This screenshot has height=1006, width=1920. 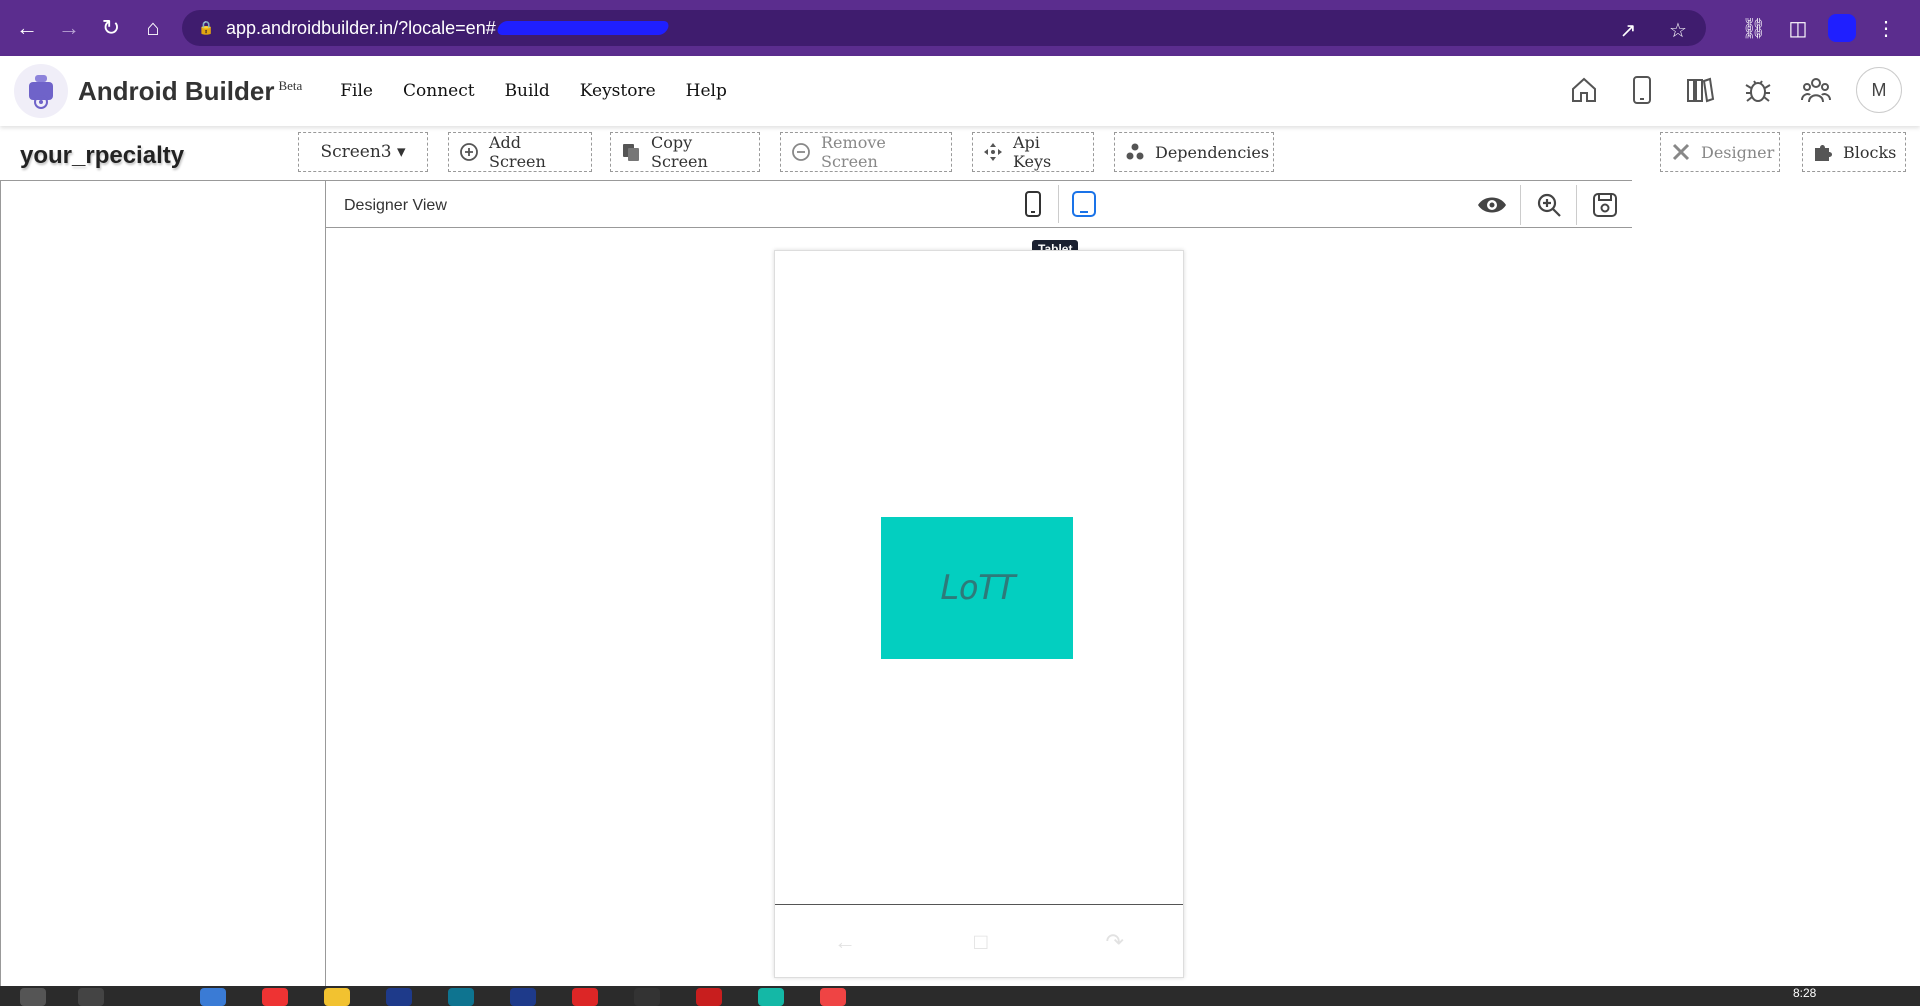 What do you see at coordinates (1816, 90) in the screenshot?
I see `users-icon` at bounding box center [1816, 90].